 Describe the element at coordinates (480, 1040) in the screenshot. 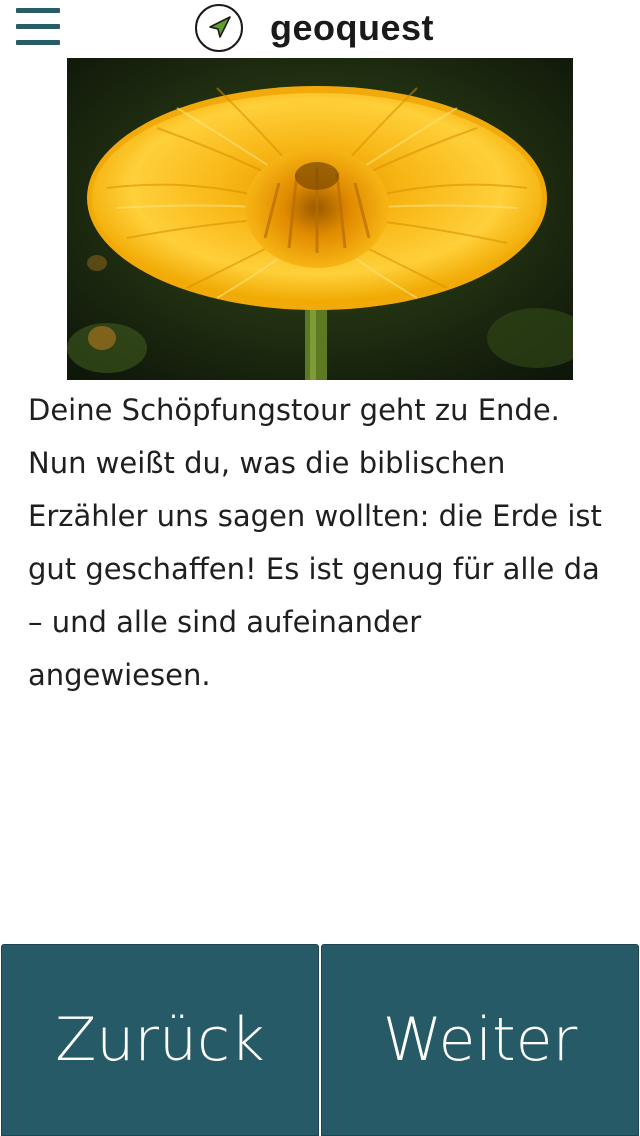

I see `next-button: Weiter` at that location.